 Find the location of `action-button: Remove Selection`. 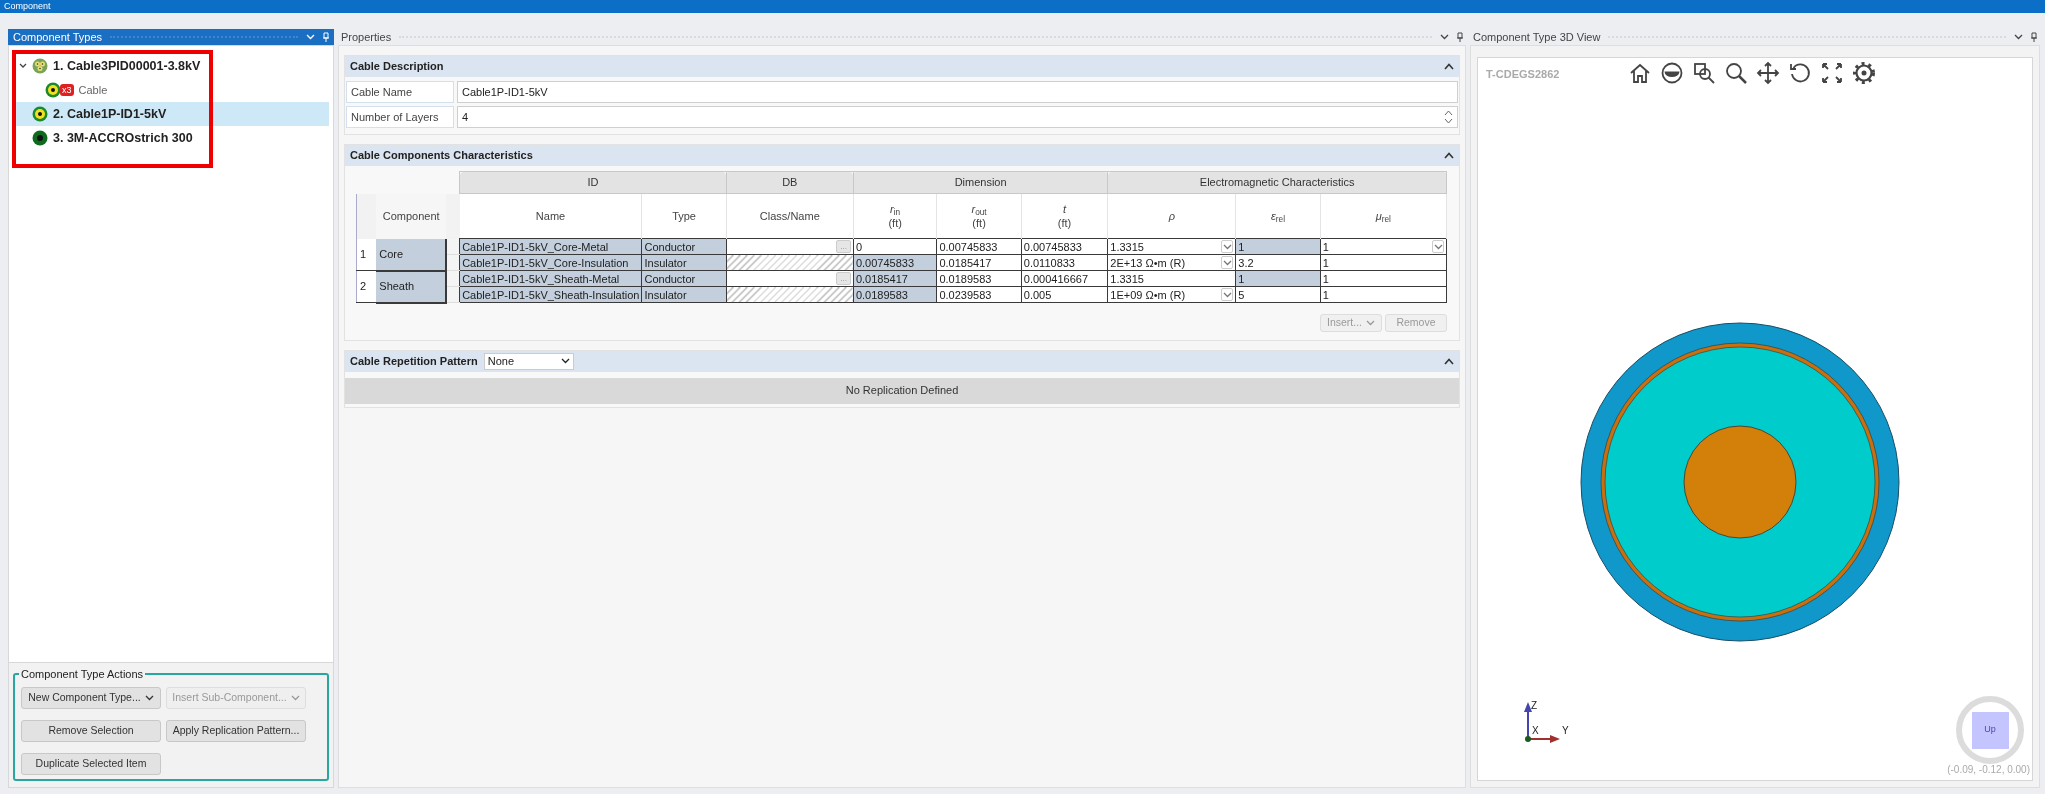

action-button: Remove Selection is located at coordinates (91, 731).